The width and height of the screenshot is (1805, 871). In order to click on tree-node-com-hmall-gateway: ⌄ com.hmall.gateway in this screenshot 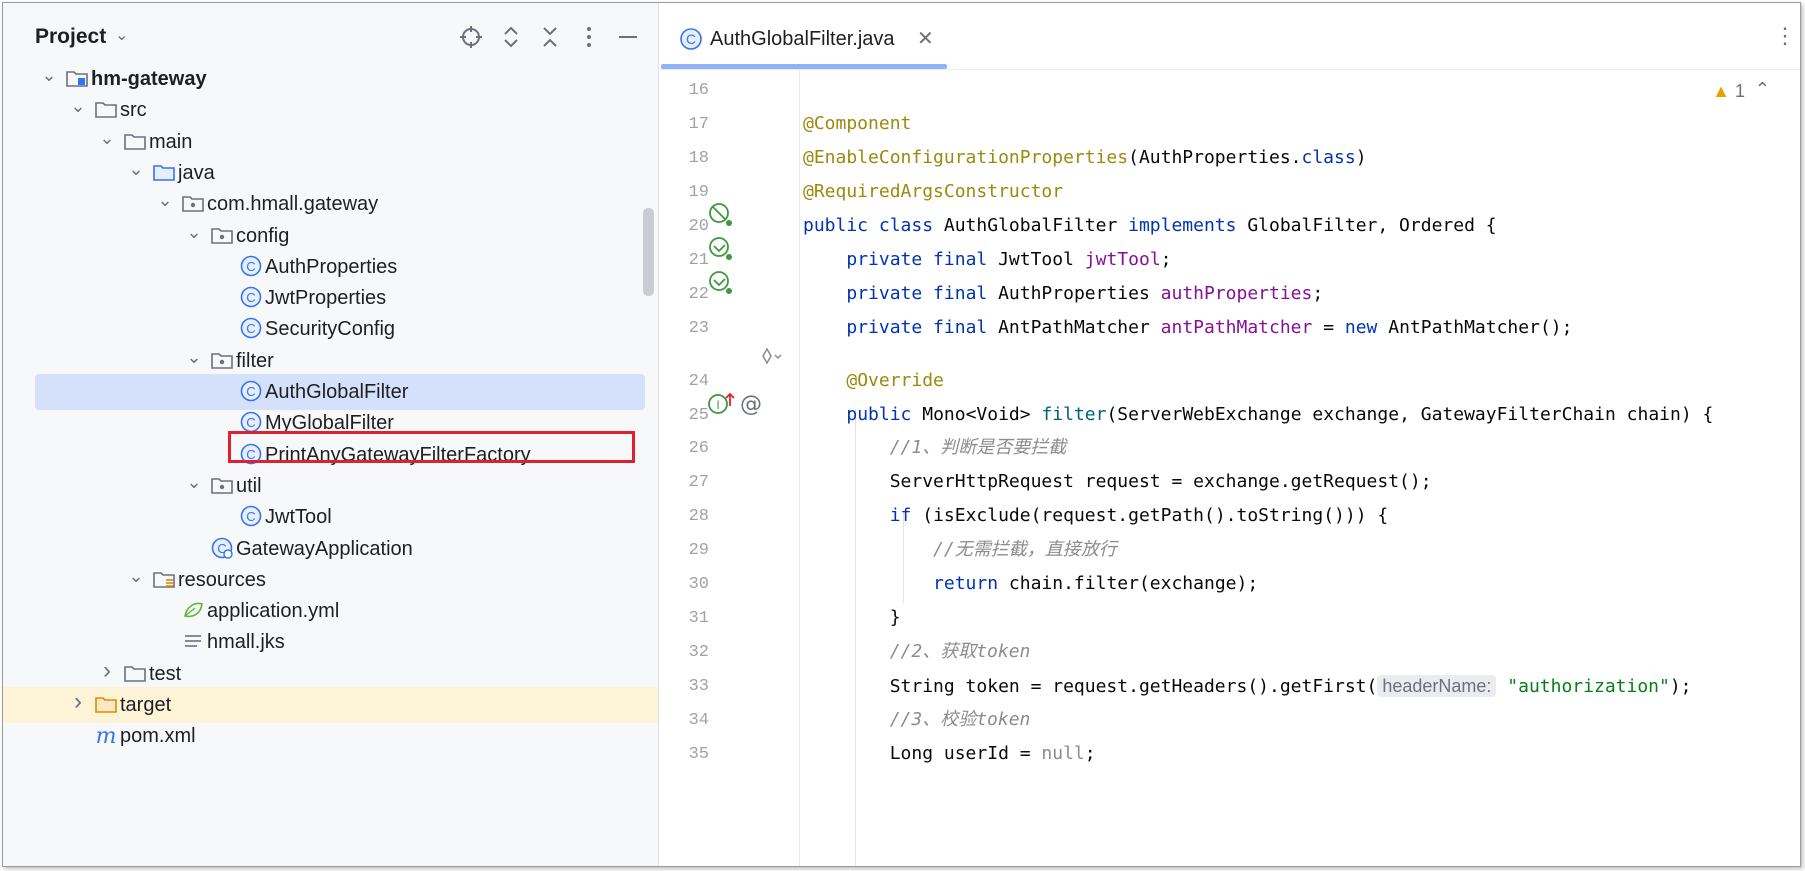, I will do `click(330, 204)`.